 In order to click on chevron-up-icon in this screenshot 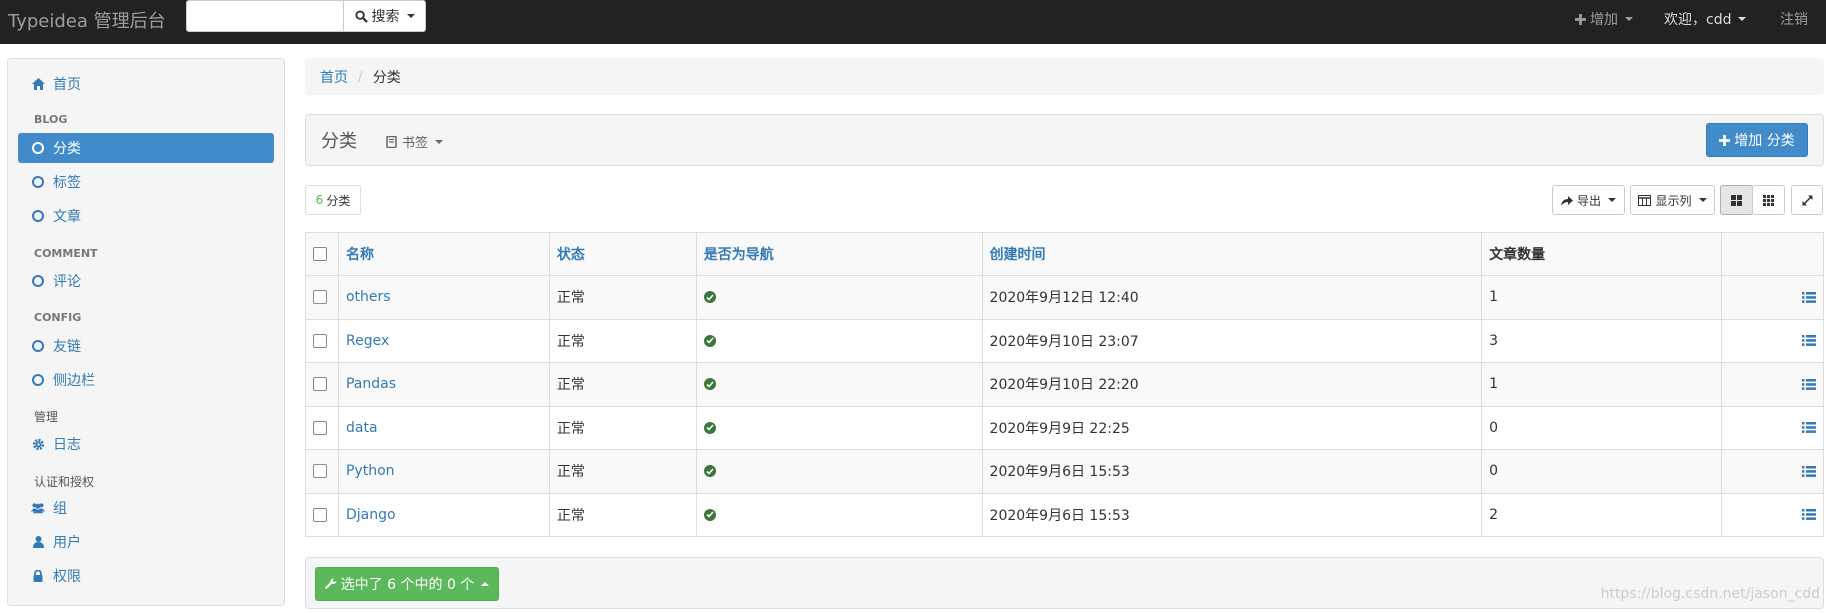, I will do `click(485, 584)`.